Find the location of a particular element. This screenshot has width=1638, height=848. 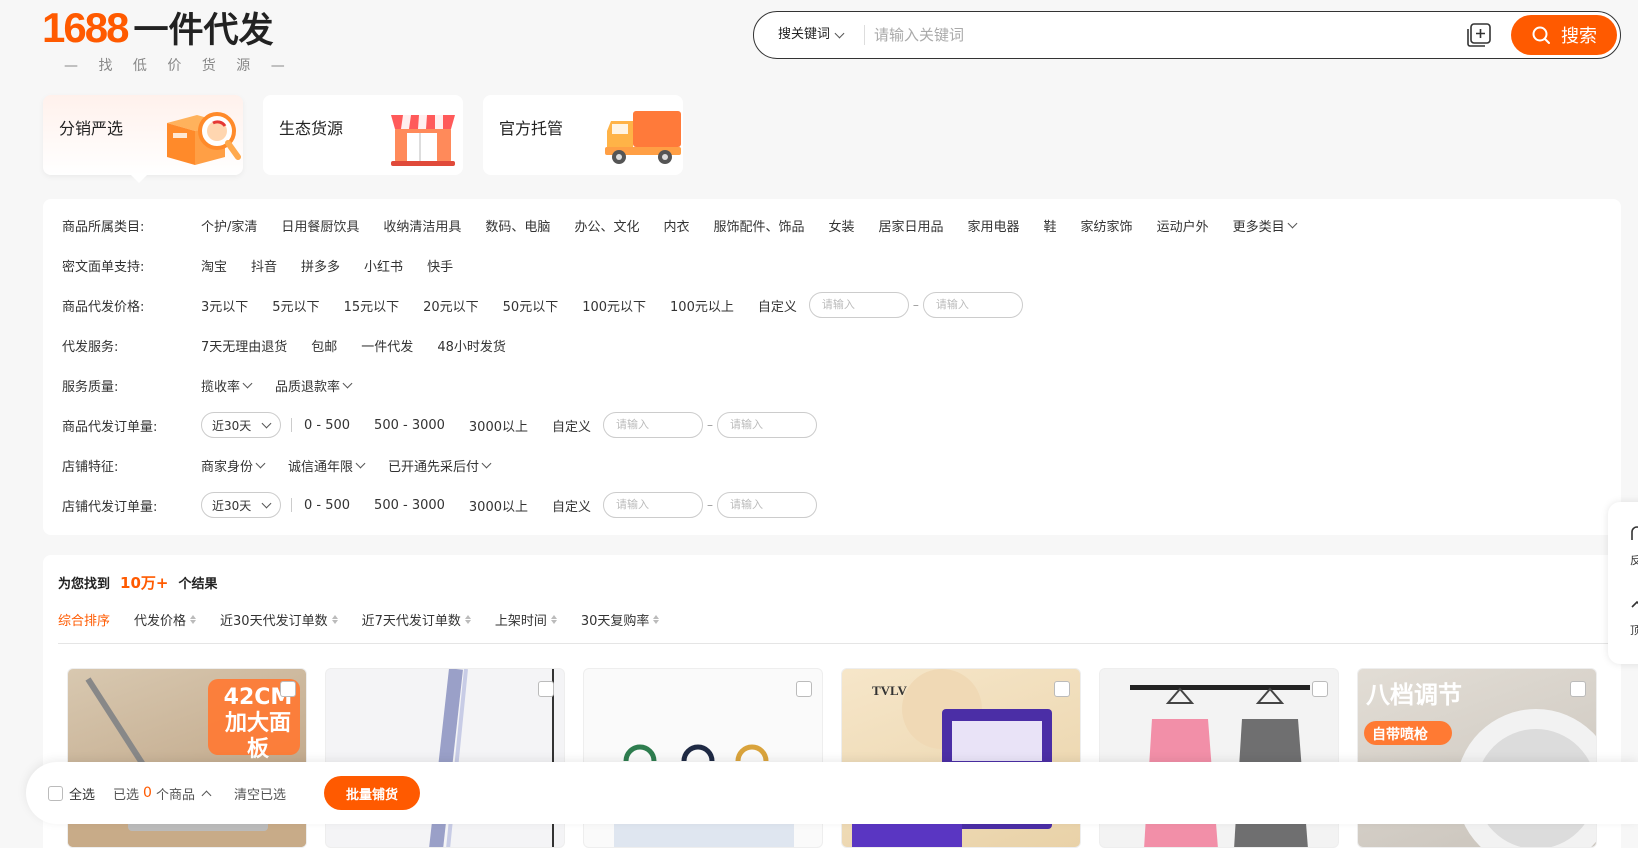

search-type-dropdown: 搜关键词 is located at coordinates (811, 35).